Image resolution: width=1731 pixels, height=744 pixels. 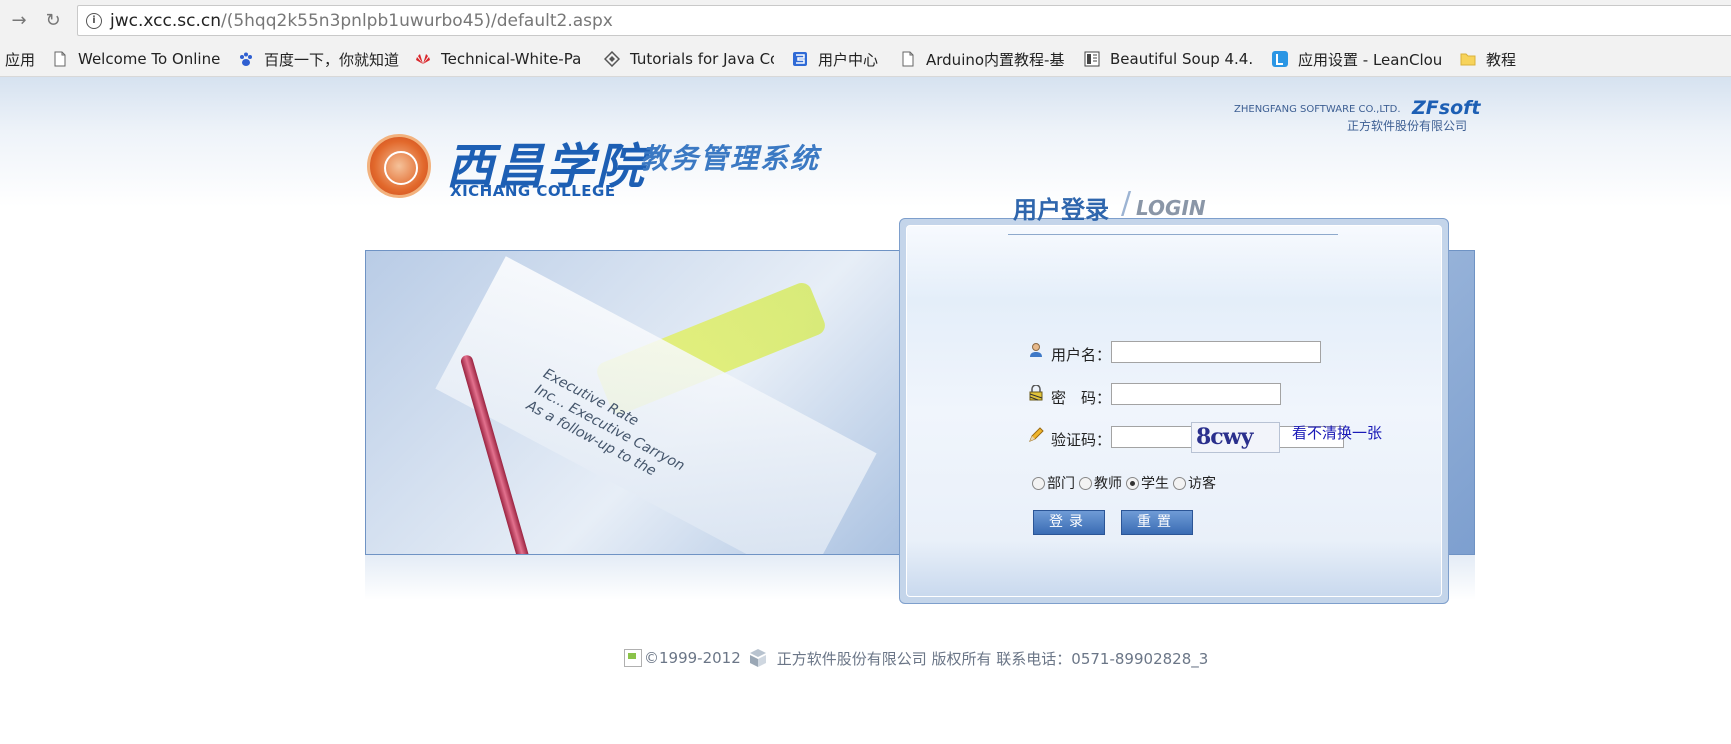 What do you see at coordinates (511, 59) in the screenshot?
I see `bookmark-label: Technical-White-Pa` at bounding box center [511, 59].